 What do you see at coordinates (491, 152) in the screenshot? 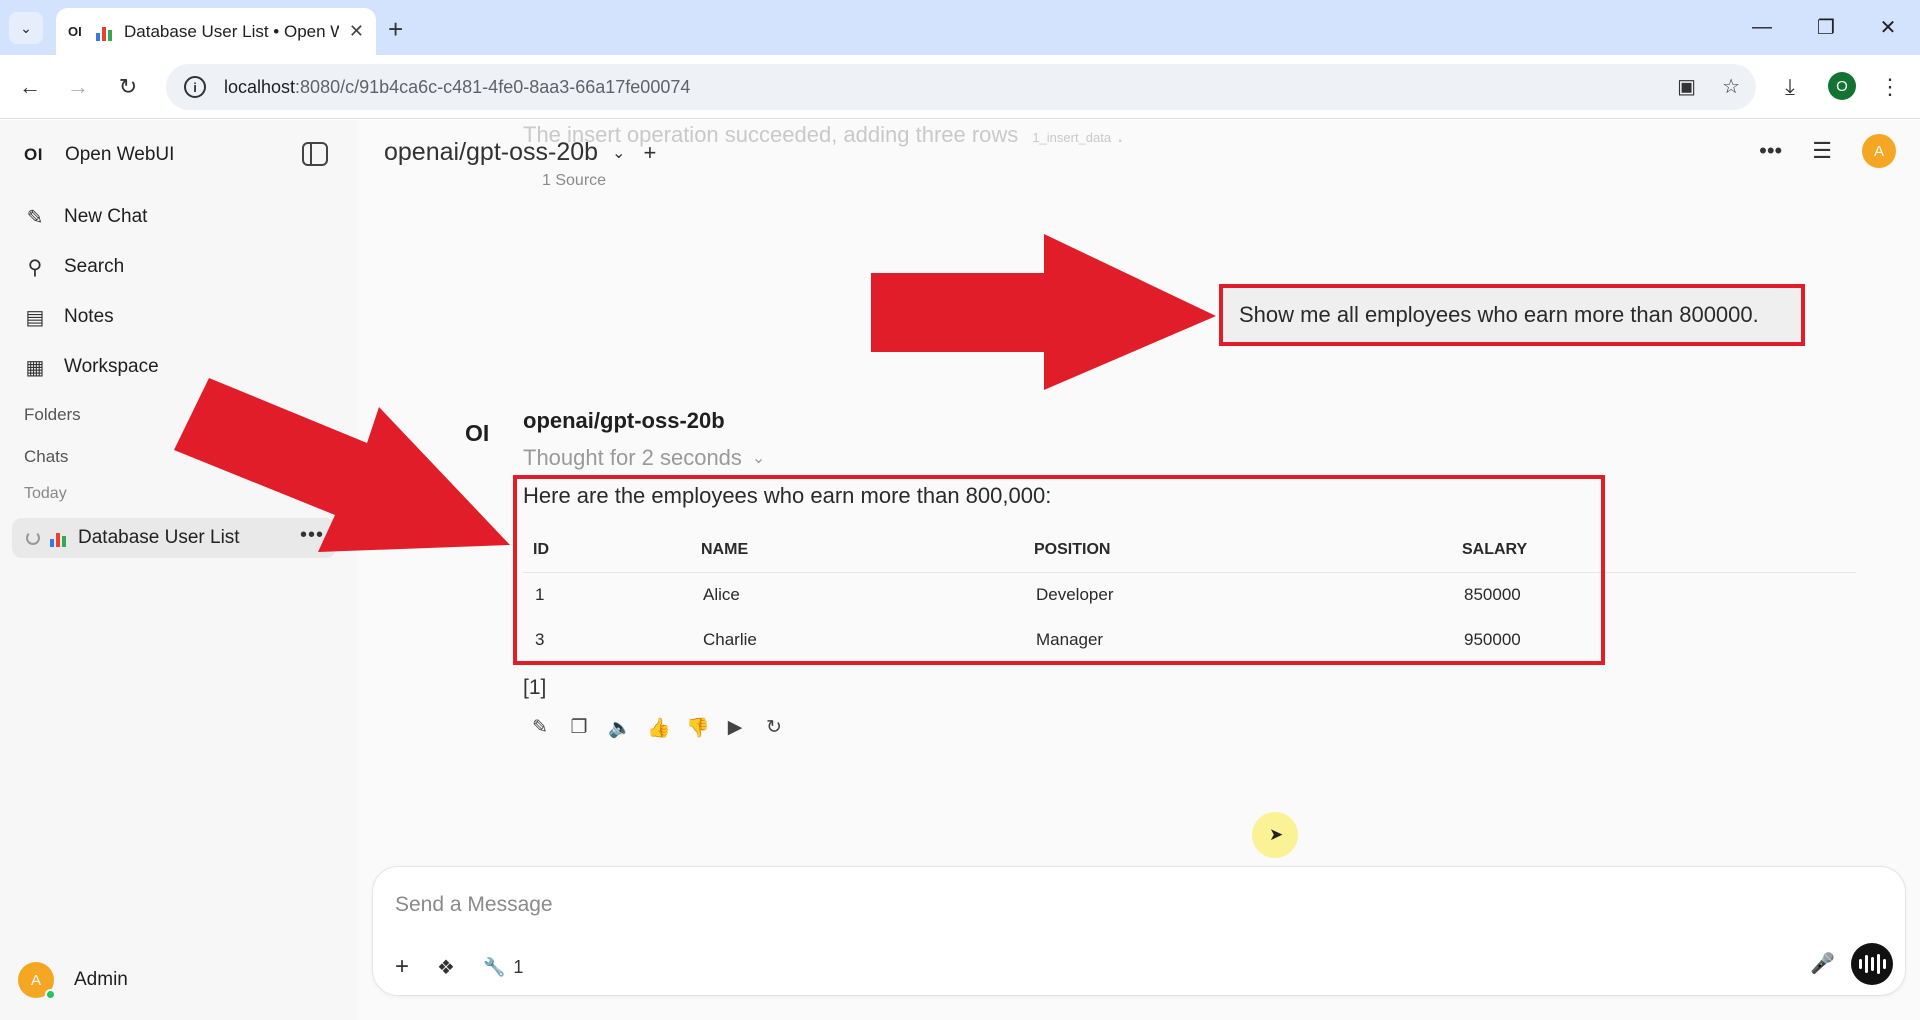
I see `model-name: openai/gpt-oss-20b` at bounding box center [491, 152].